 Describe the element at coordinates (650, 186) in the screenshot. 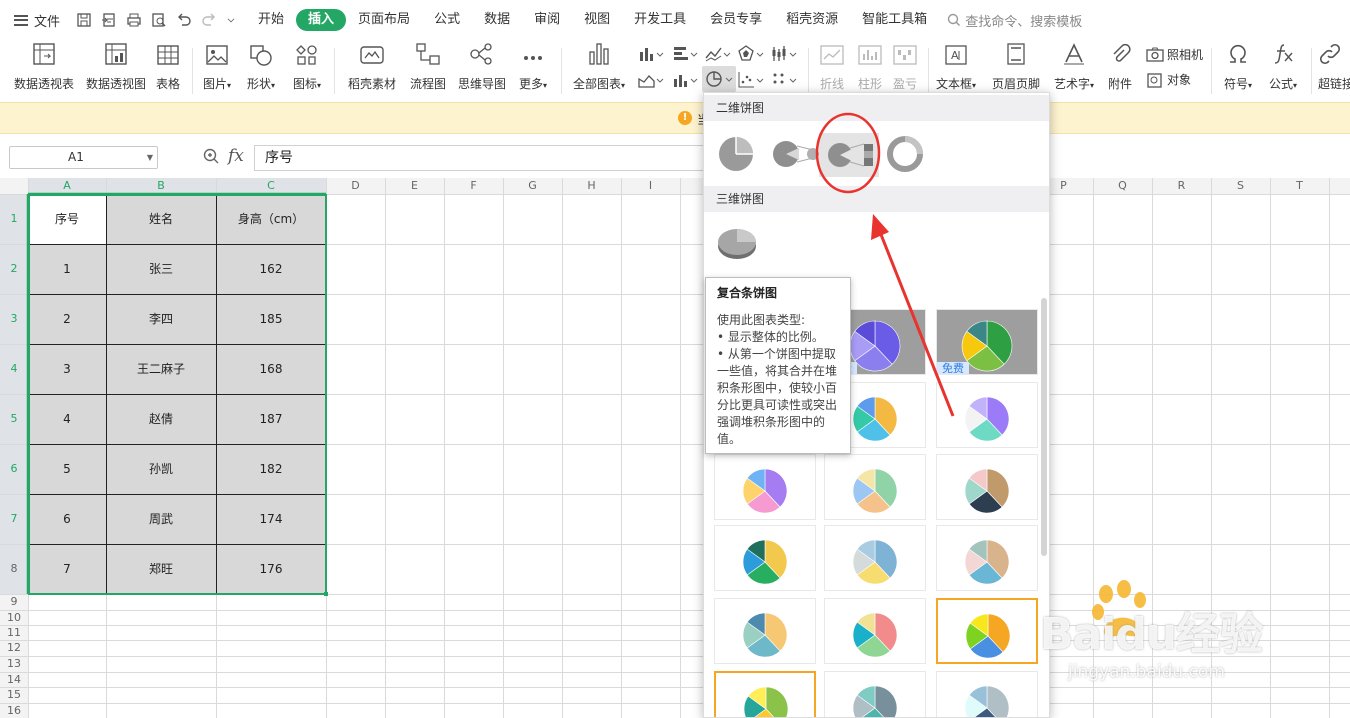

I see `column-header: I` at that location.